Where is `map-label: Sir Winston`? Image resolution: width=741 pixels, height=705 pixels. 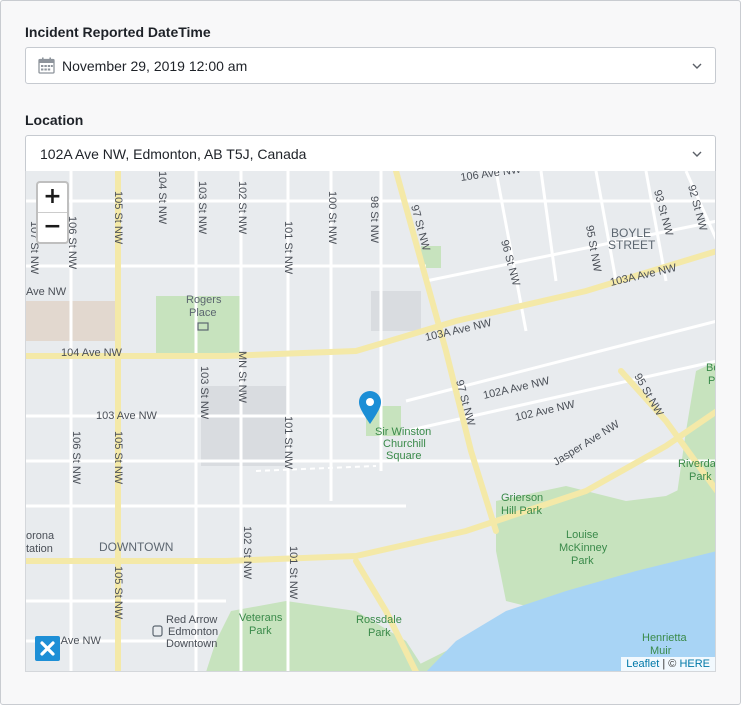 map-label: Sir Winston is located at coordinates (403, 432).